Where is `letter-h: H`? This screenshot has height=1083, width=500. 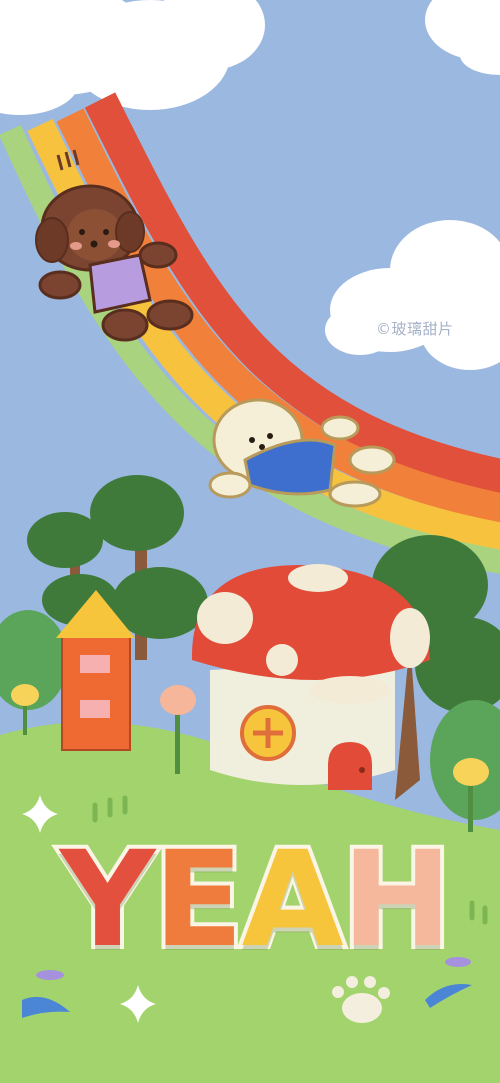 letter-h: H is located at coordinates (397, 900).